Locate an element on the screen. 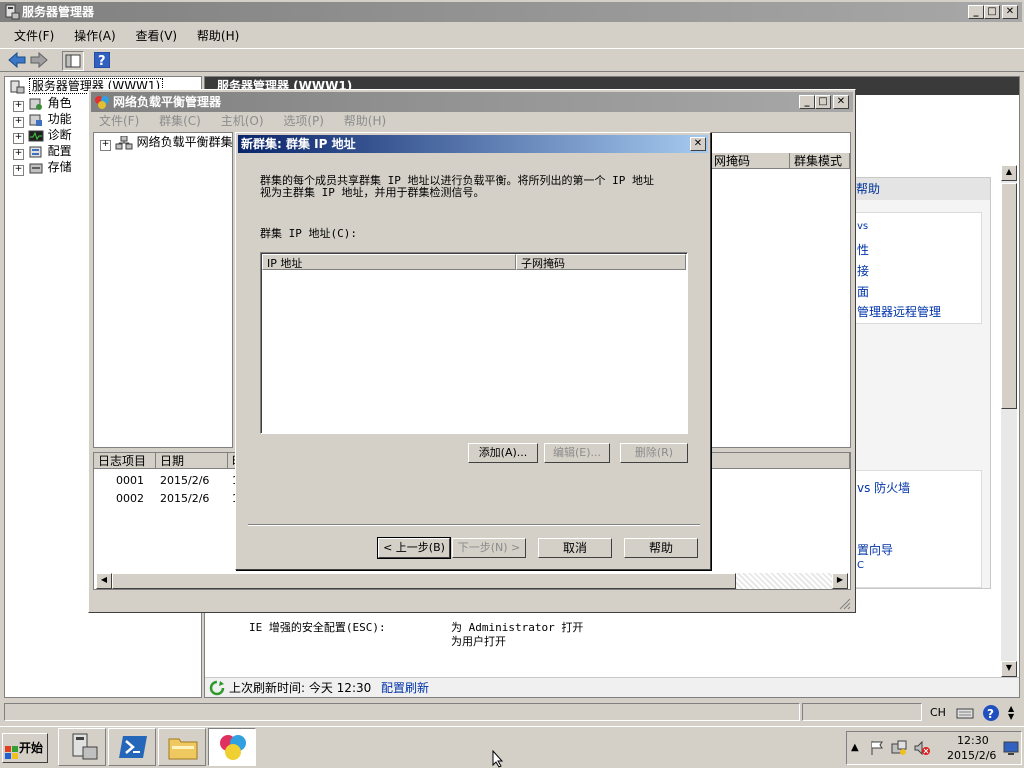 This screenshot has height=771, width=1024. taskbar-nlb-manager is located at coordinates (232, 747).